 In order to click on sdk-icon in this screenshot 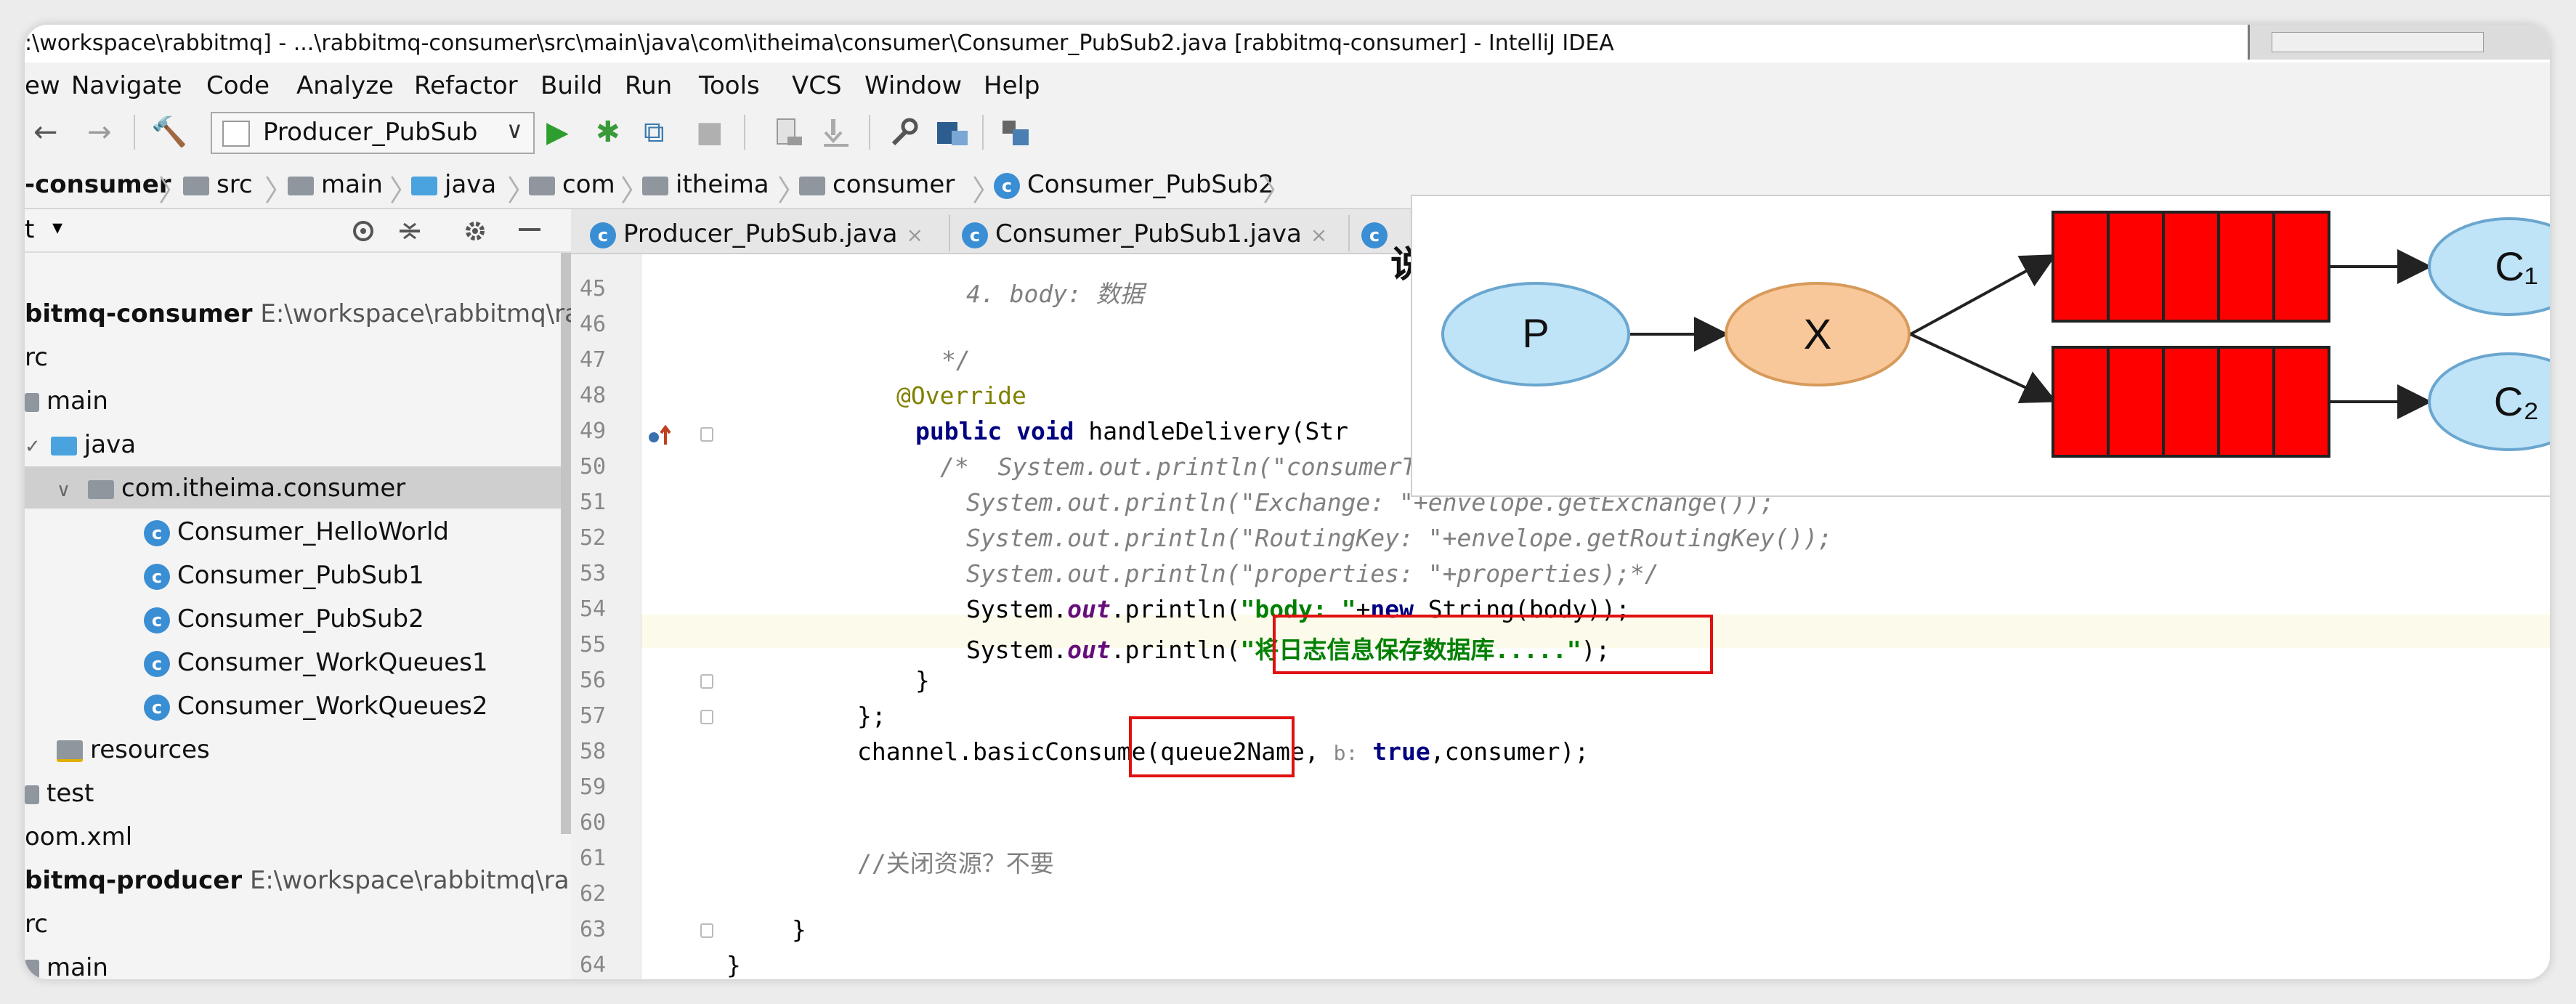, I will do `click(1016, 133)`.